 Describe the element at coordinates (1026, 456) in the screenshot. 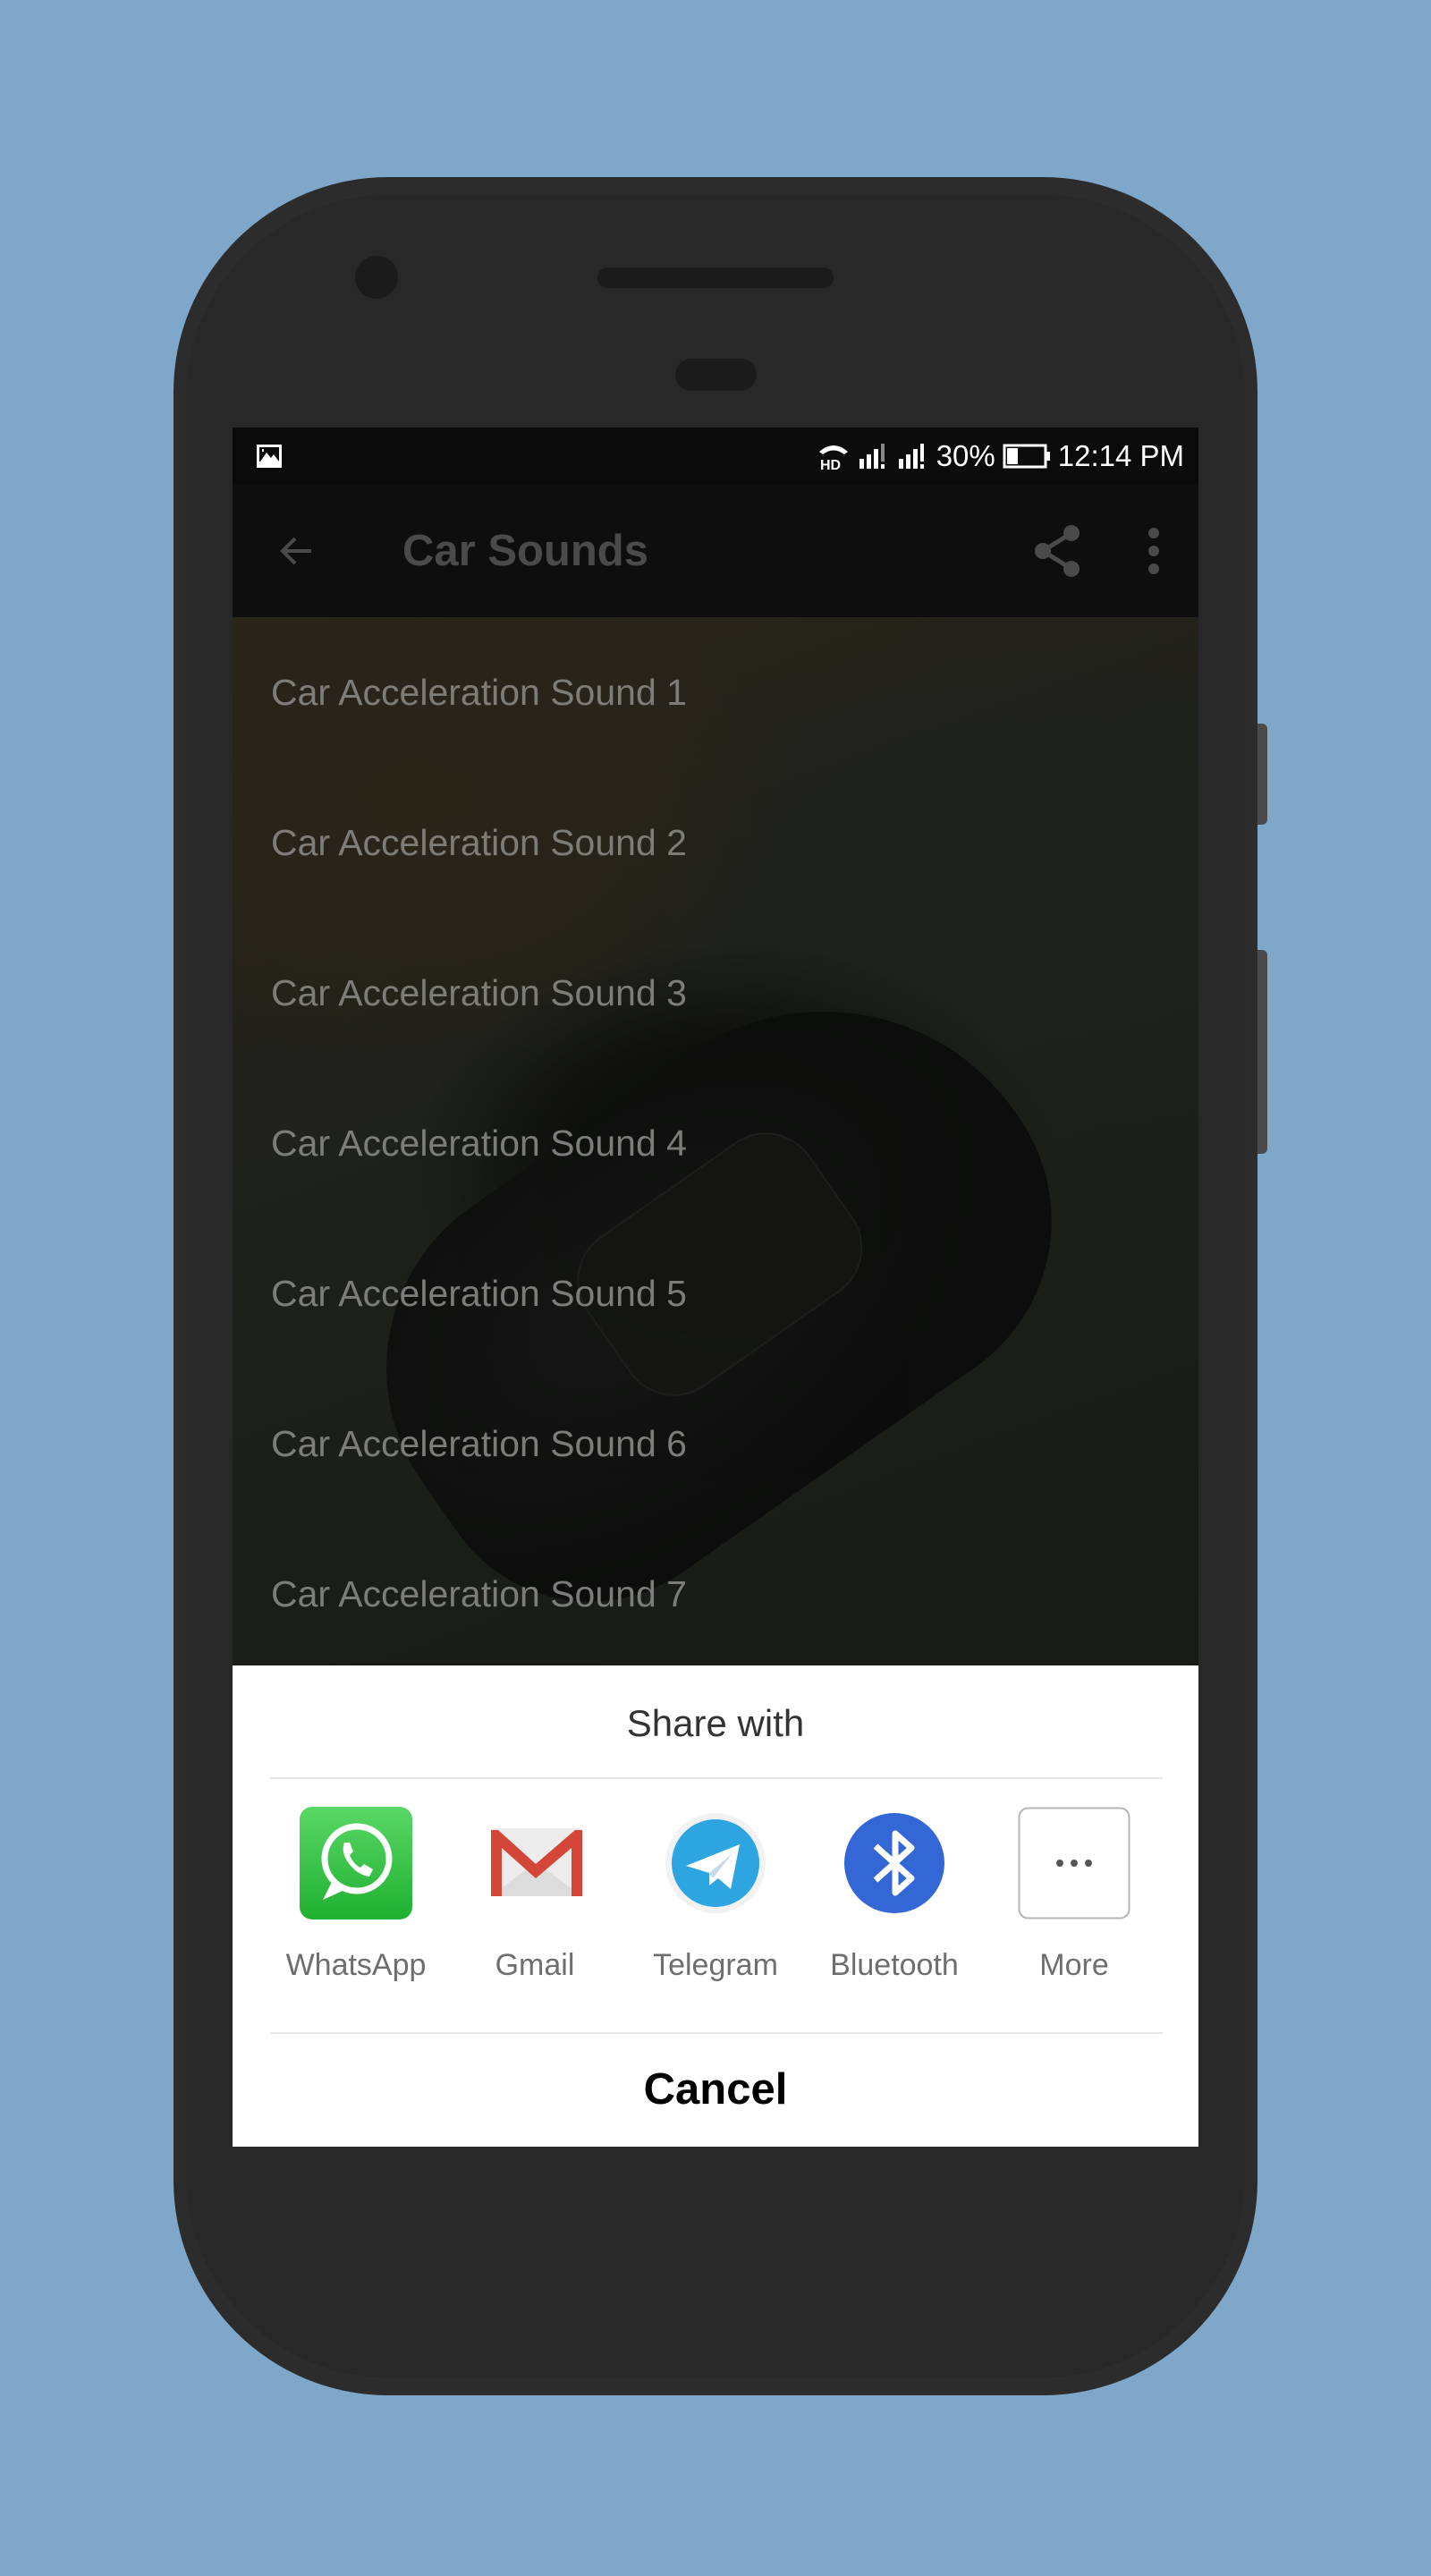

I see `battery-icon` at that location.